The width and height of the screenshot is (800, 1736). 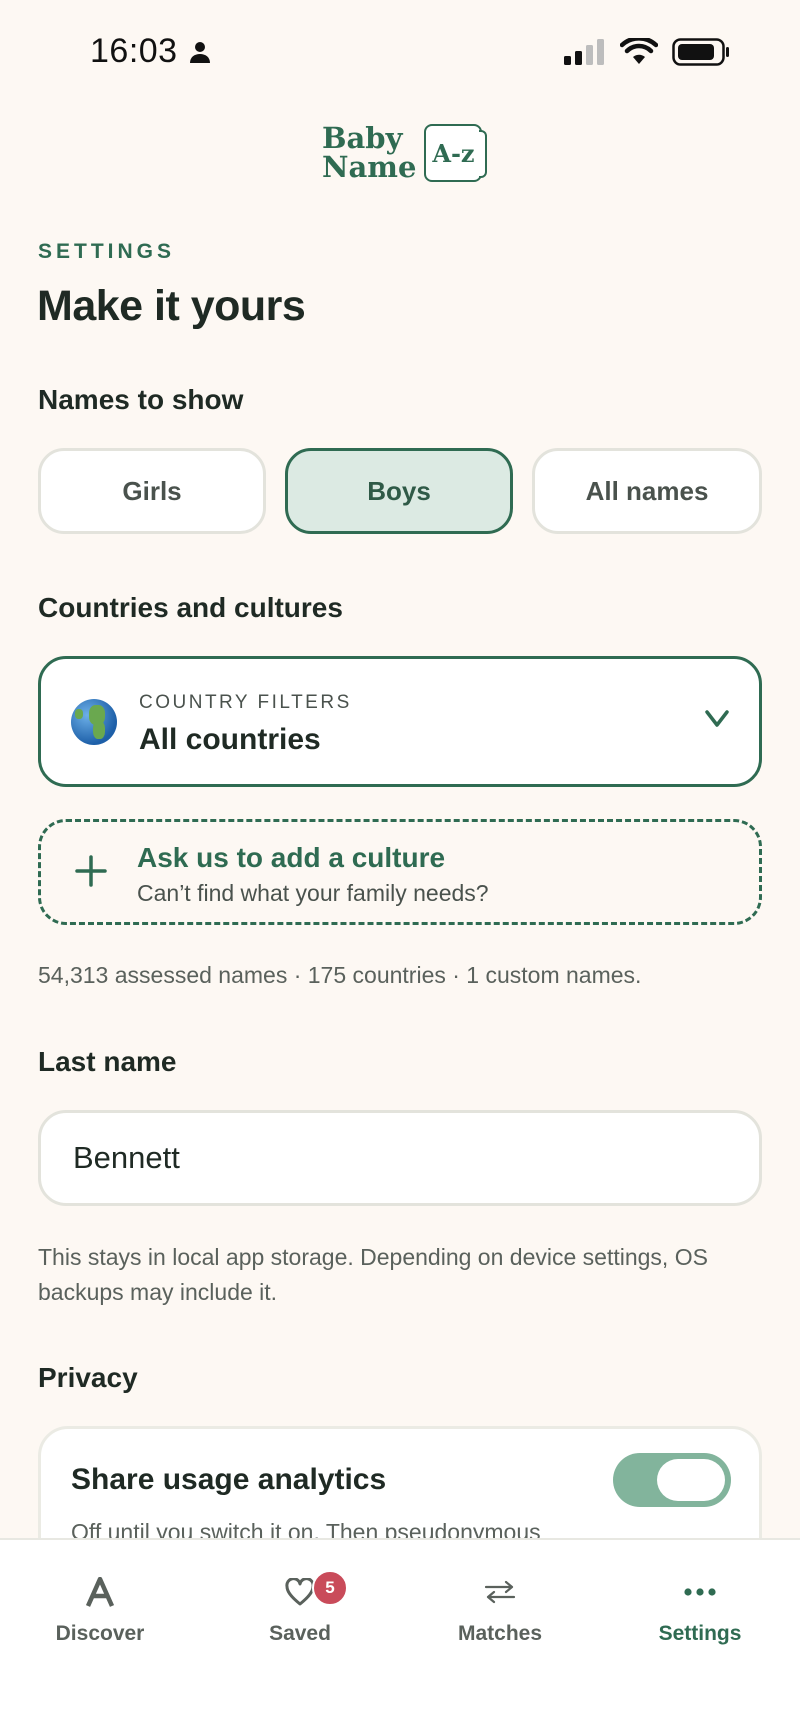 What do you see at coordinates (107, 1061) in the screenshot?
I see `last-name-title: Last name` at bounding box center [107, 1061].